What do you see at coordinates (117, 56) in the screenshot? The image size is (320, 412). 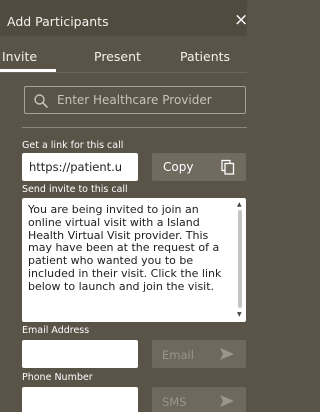 I see `tab-present: Present` at bounding box center [117, 56].